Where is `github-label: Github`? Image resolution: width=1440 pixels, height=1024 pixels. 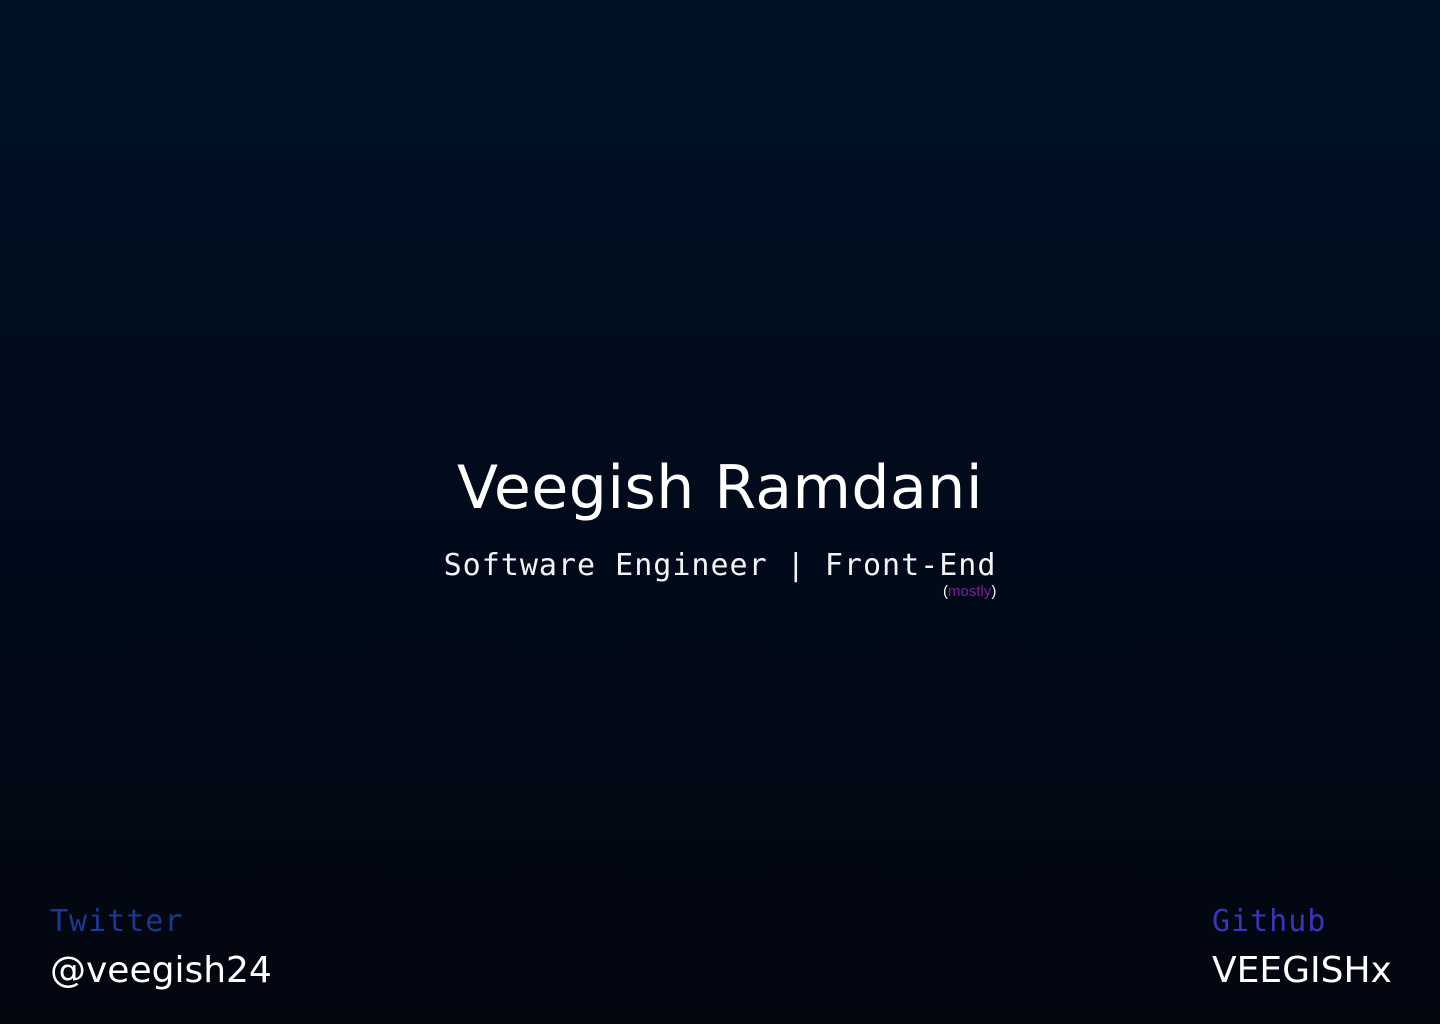
github-label: Github is located at coordinates (1269, 921).